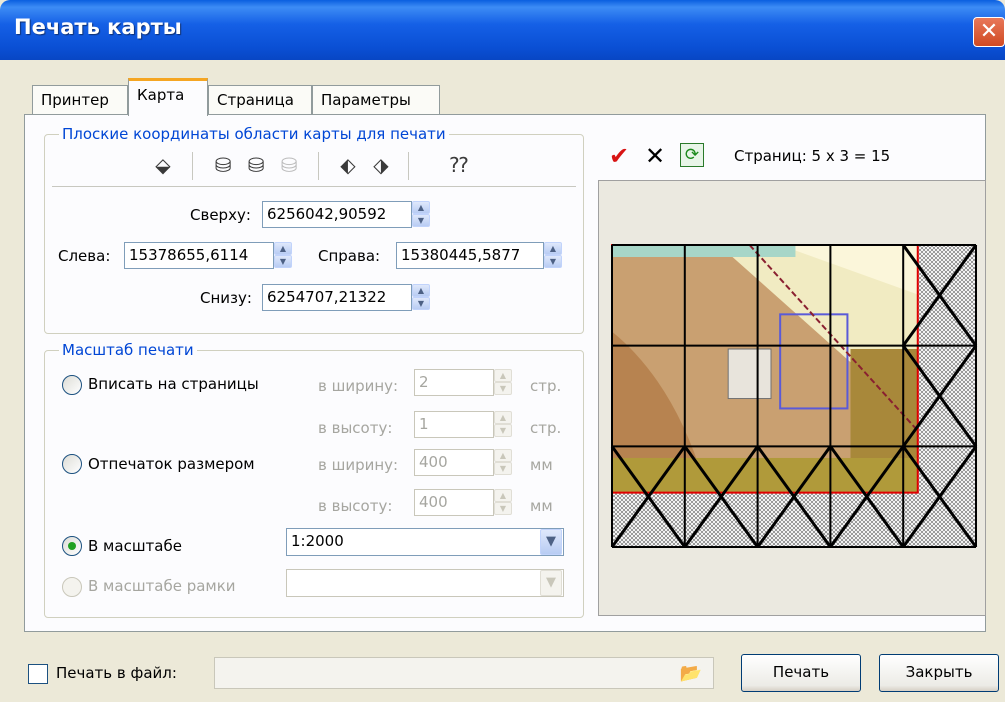 This screenshot has height=702, width=1005. I want to click on scale-combobox: 1:2000, so click(425, 542).